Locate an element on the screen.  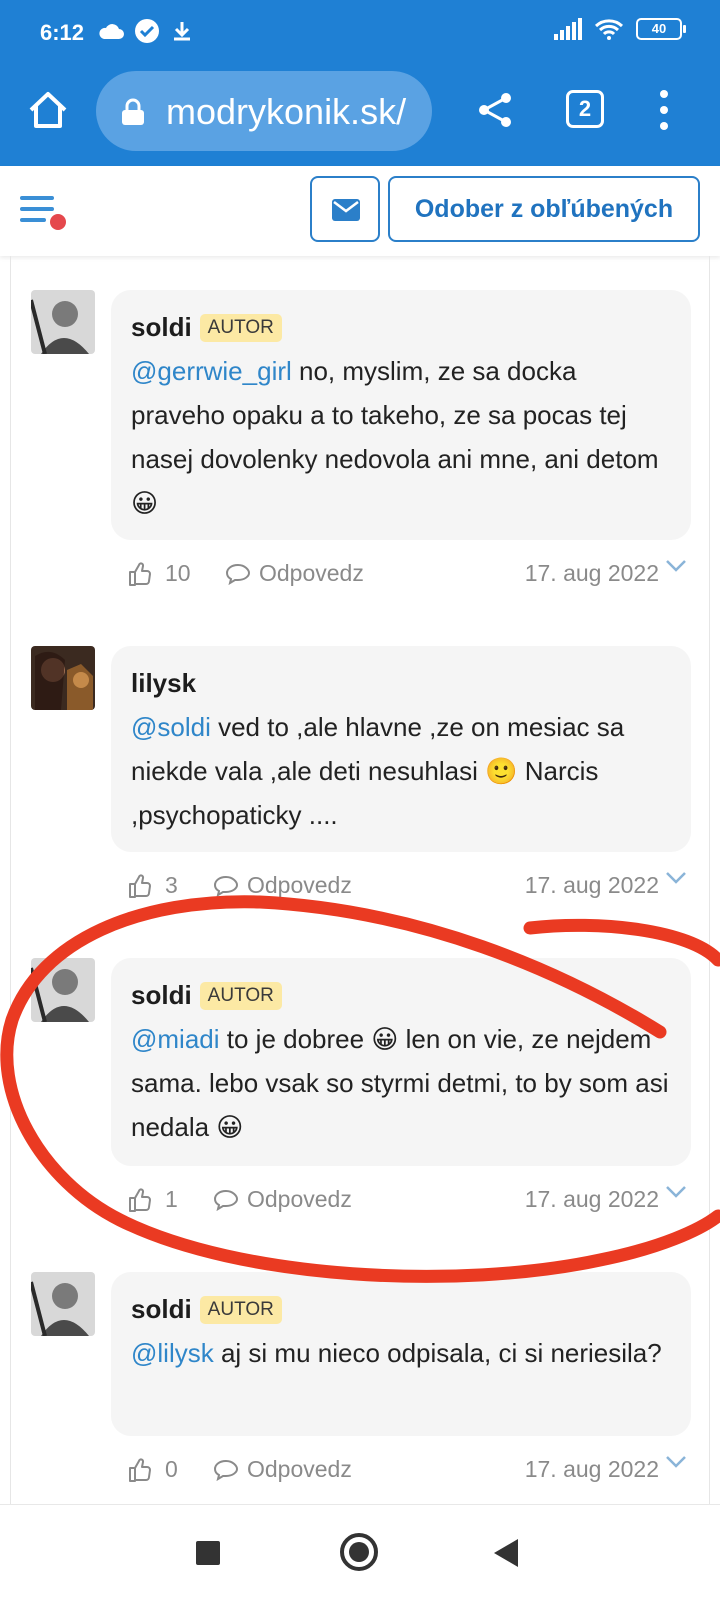
status-icons-left is located at coordinates (146, 31).